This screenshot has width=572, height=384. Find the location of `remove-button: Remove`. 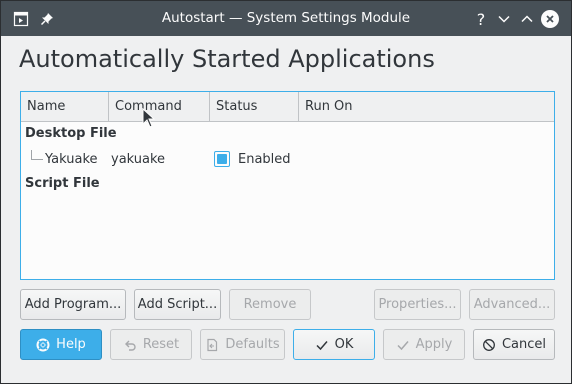

remove-button: Remove is located at coordinates (270, 304).